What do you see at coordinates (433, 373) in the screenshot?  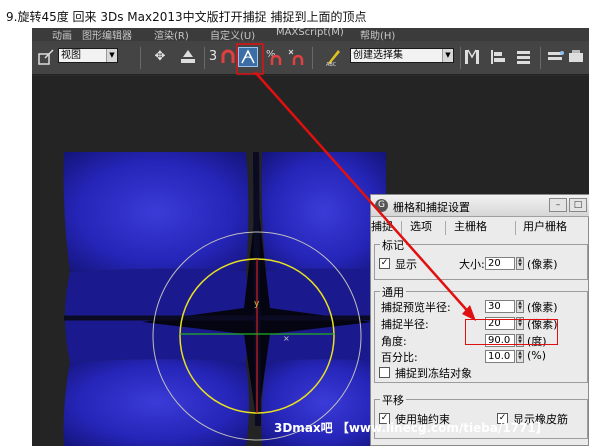 I see `snap-frozen-label: 捕捉到冻结对象` at bounding box center [433, 373].